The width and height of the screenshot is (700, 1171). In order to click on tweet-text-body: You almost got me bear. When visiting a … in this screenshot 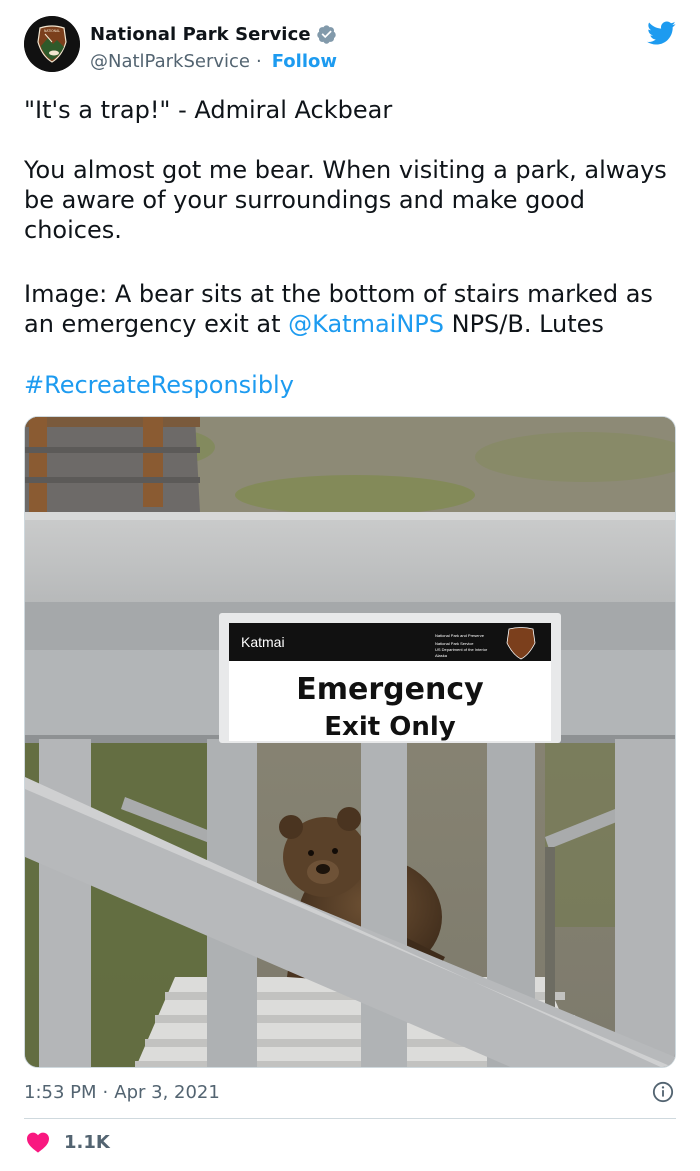, I will do `click(345, 200)`.